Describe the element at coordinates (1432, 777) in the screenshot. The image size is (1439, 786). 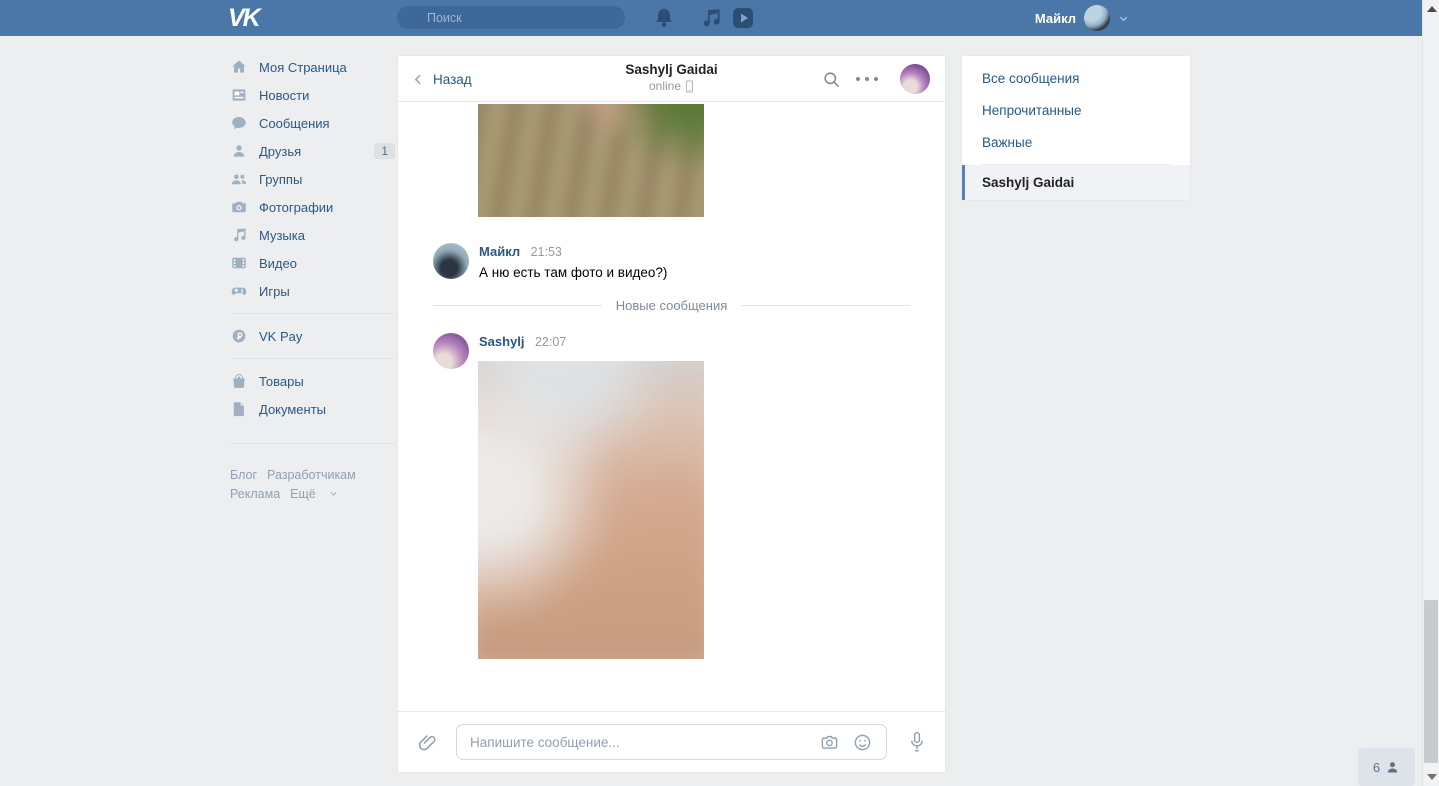
I see `scroll-down-arrow` at that location.